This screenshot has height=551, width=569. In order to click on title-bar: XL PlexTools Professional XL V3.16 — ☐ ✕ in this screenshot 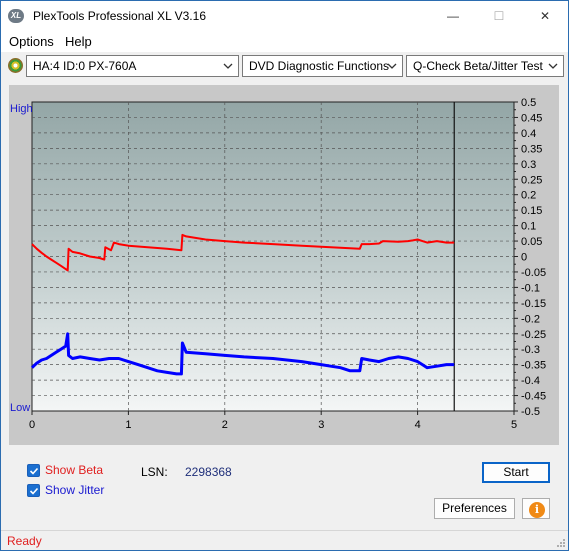, I will do `click(284, 16)`.